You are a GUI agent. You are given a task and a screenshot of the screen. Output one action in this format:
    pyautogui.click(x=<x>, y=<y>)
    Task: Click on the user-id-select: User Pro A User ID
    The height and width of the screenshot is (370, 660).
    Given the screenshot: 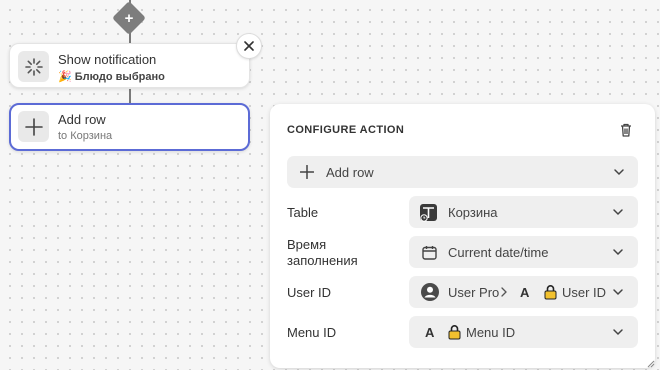 What is the action you would take?
    pyautogui.click(x=523, y=292)
    